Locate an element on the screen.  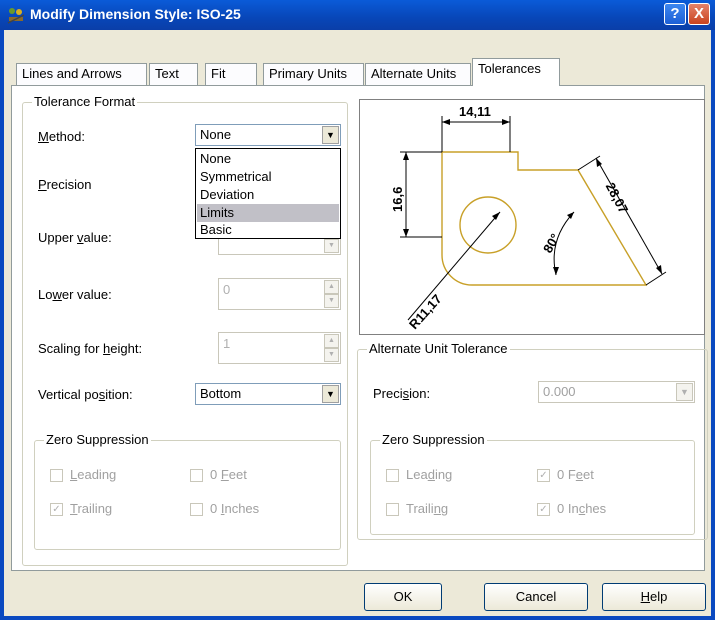
lower-value: 0 is located at coordinates (227, 289).